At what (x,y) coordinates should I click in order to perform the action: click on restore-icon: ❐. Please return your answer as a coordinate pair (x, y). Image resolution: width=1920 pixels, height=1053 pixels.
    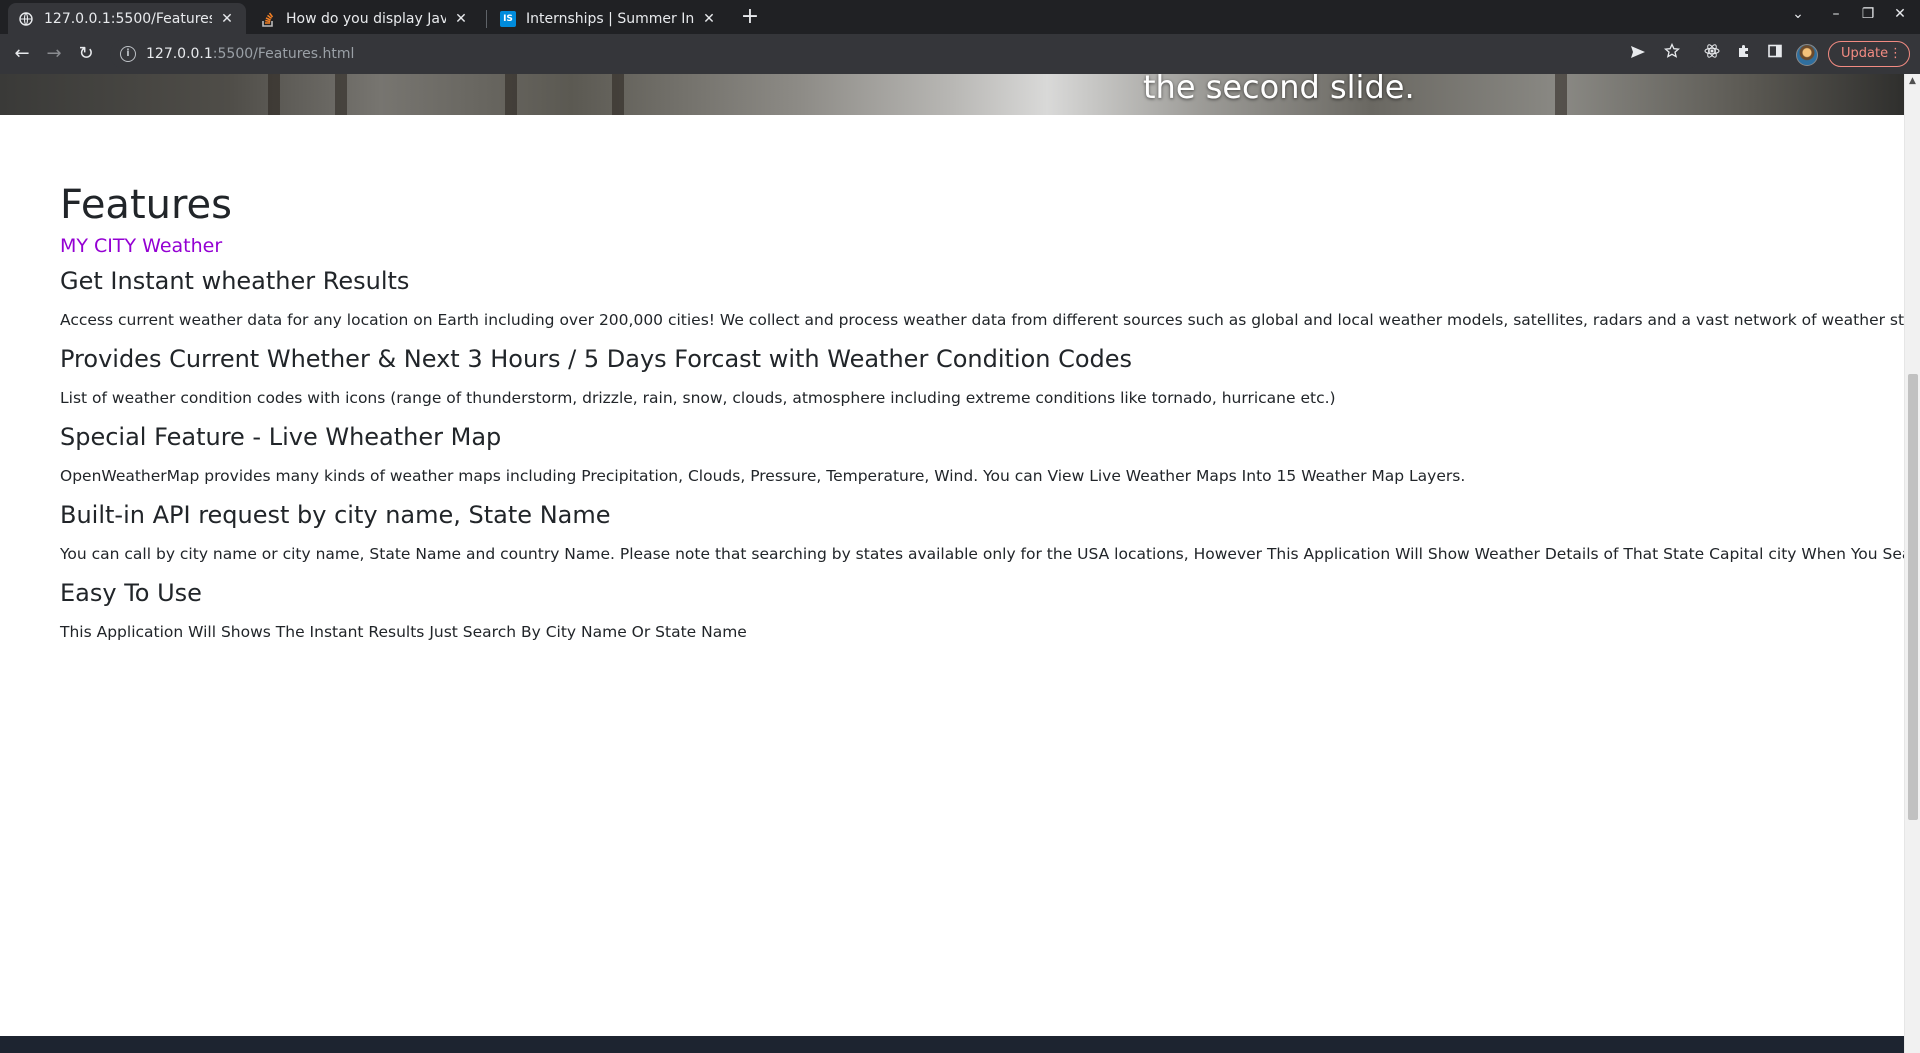
    Looking at the image, I should click on (1868, 14).